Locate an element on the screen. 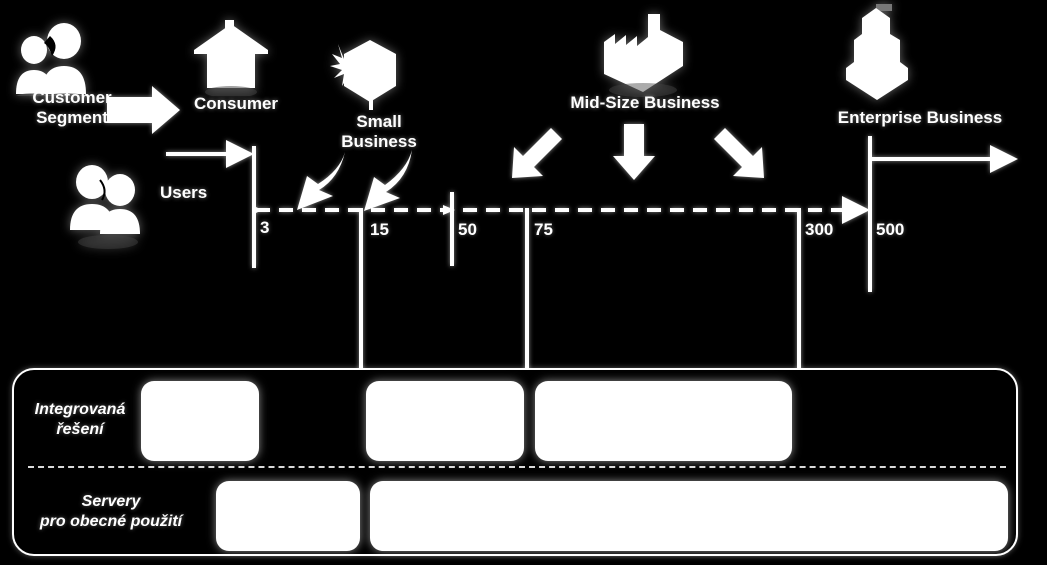 This screenshot has width=1047, height=565. tick-label-300: 300 is located at coordinates (819, 229).